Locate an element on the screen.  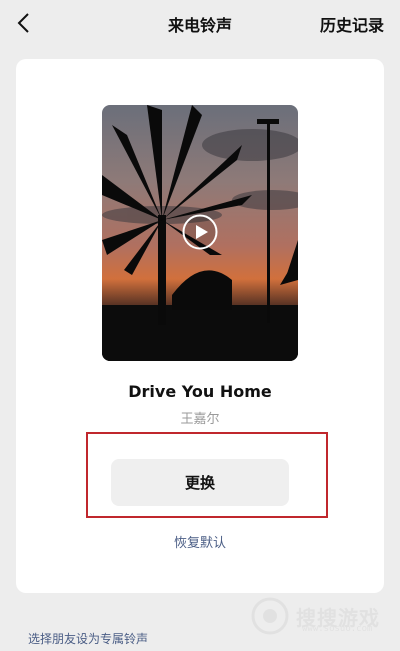
watermark-icon is located at coordinates (270, 616).